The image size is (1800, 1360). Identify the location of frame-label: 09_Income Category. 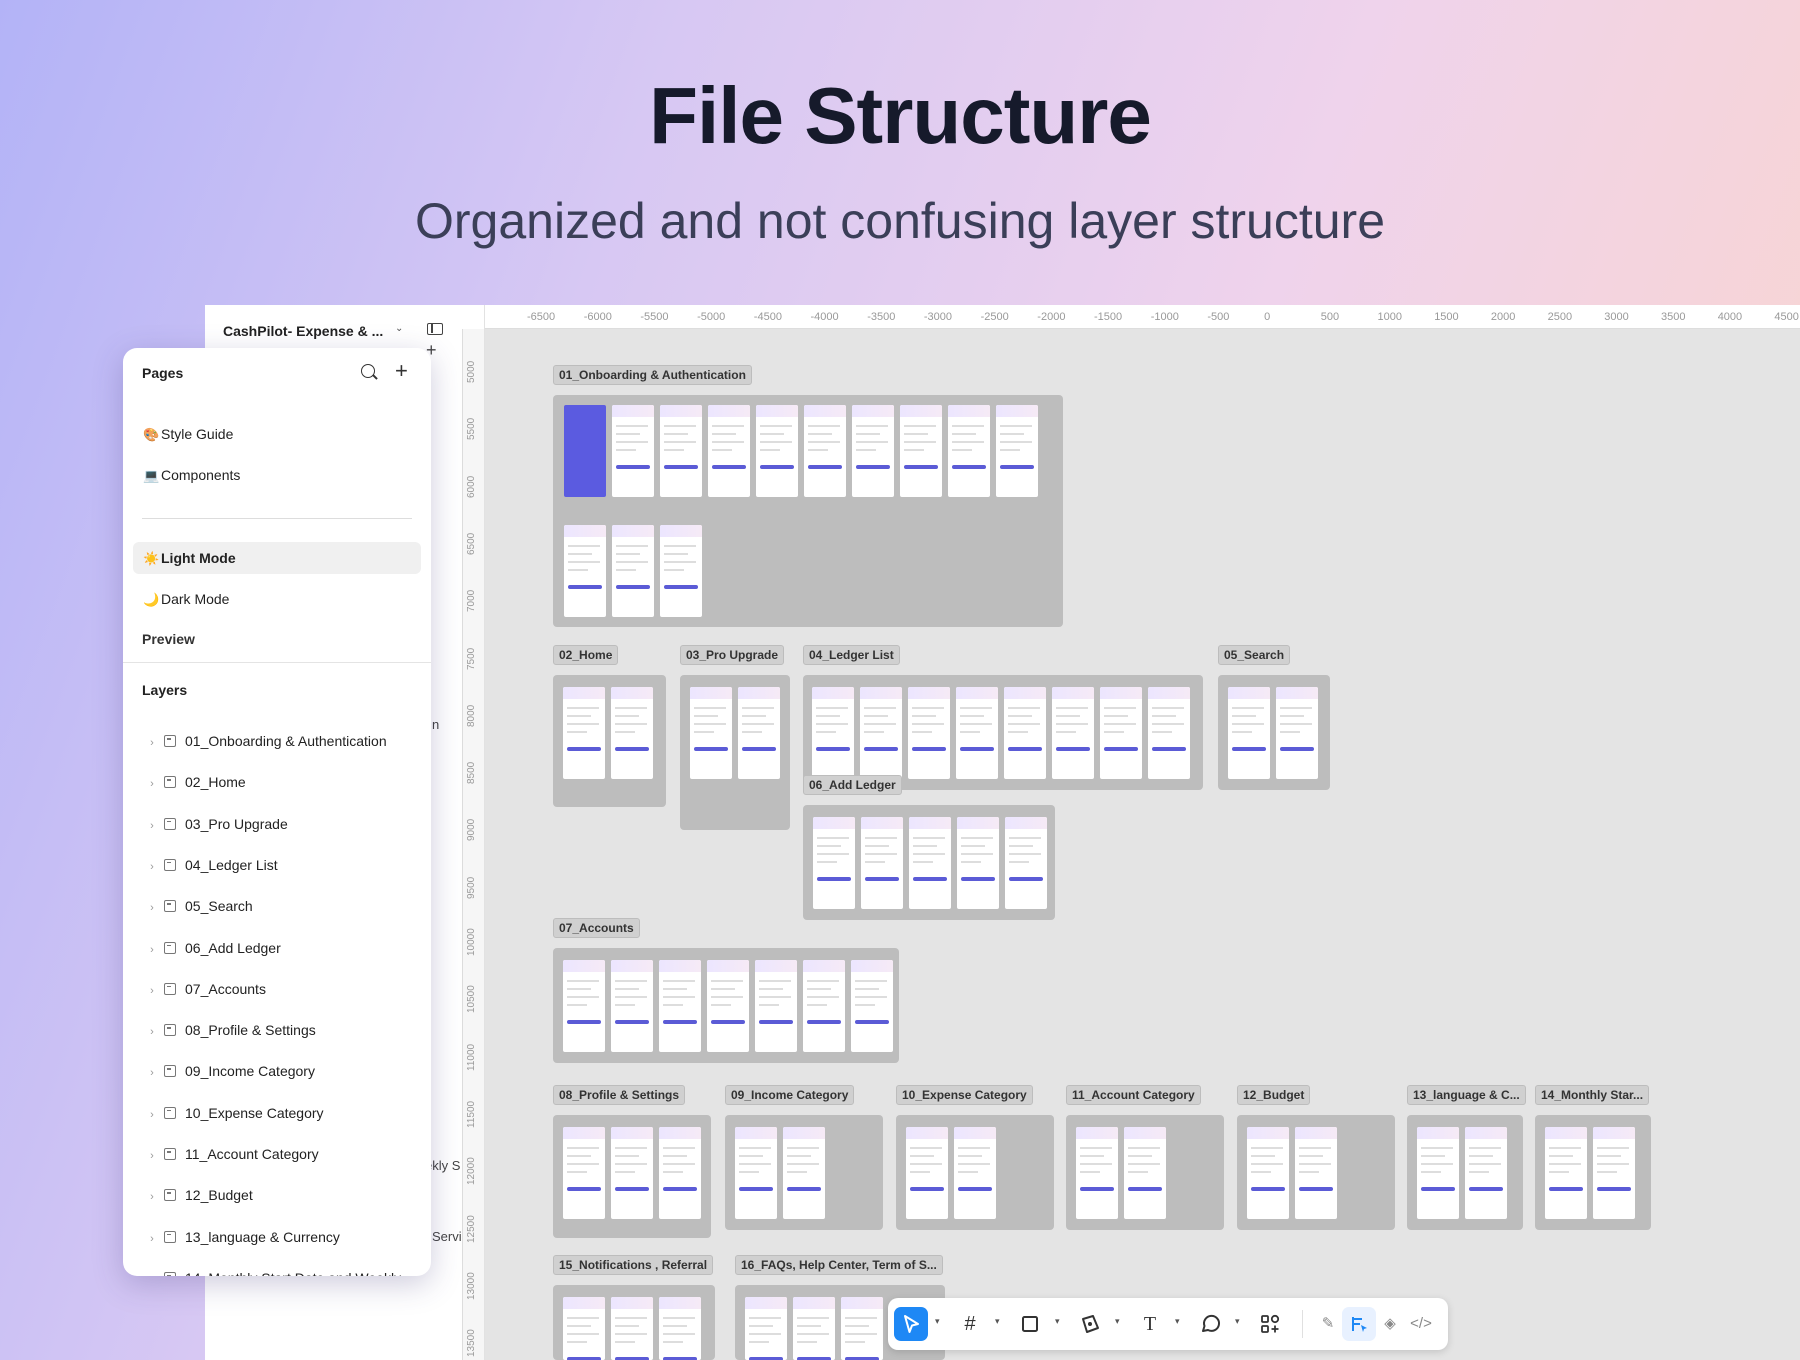
(790, 1095).